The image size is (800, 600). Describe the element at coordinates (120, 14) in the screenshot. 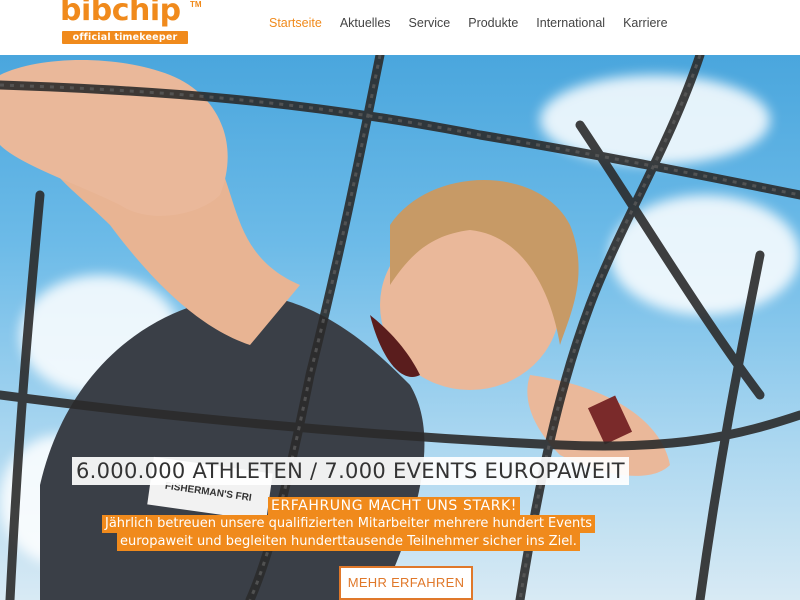

I see `logo-wordmark: bibchip` at that location.